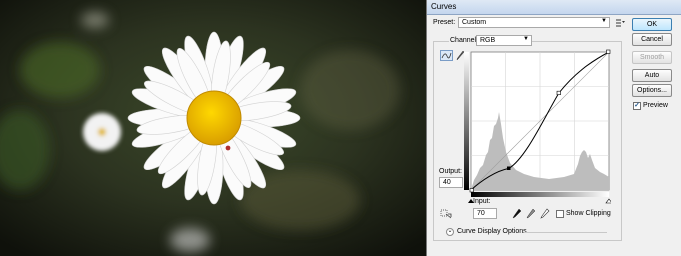  Describe the element at coordinates (450, 171) in the screenshot. I see `output-label: Output:` at that location.